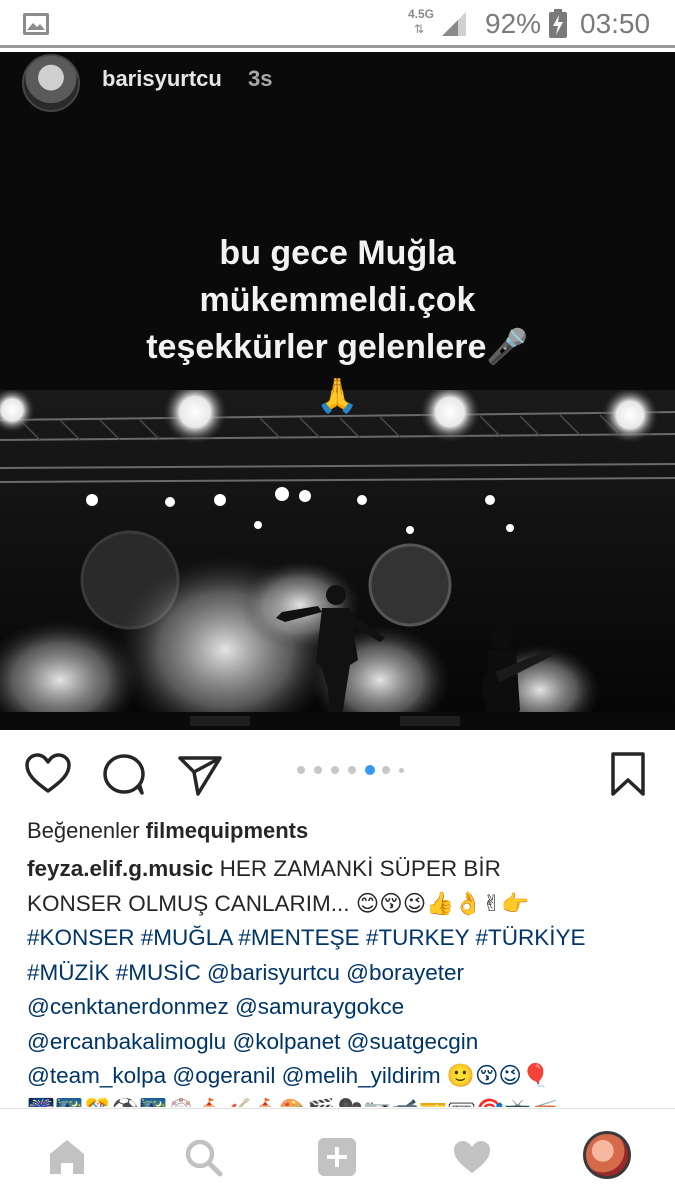  What do you see at coordinates (162, 79) in the screenshot?
I see `post-username: barisyurtcu` at bounding box center [162, 79].